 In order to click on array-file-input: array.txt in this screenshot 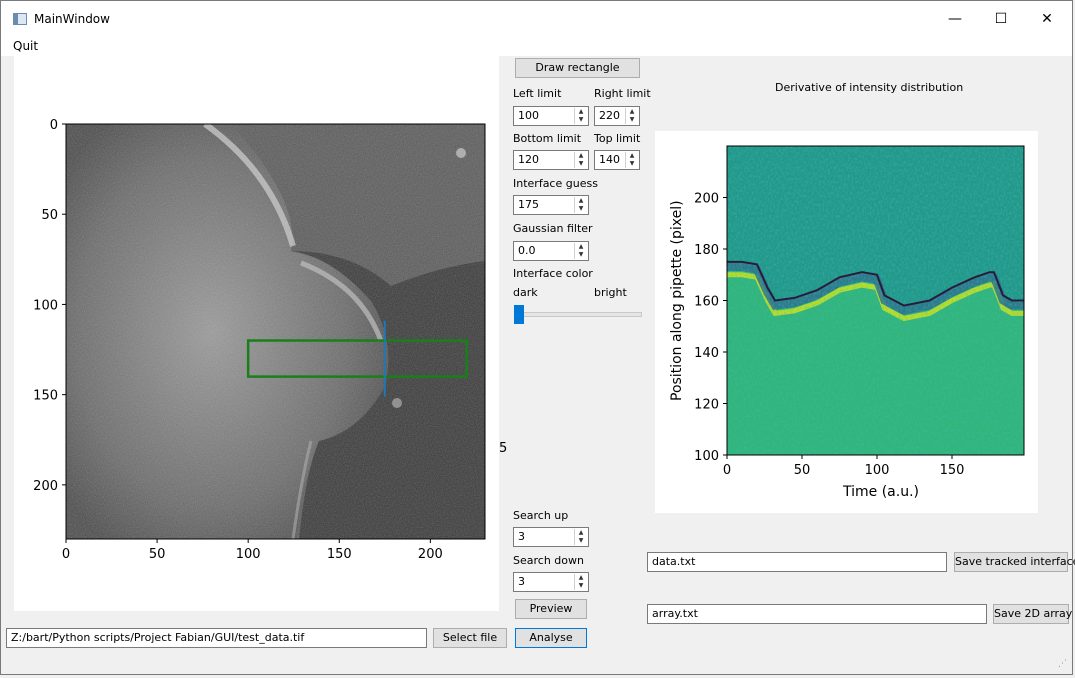, I will do `click(817, 614)`.